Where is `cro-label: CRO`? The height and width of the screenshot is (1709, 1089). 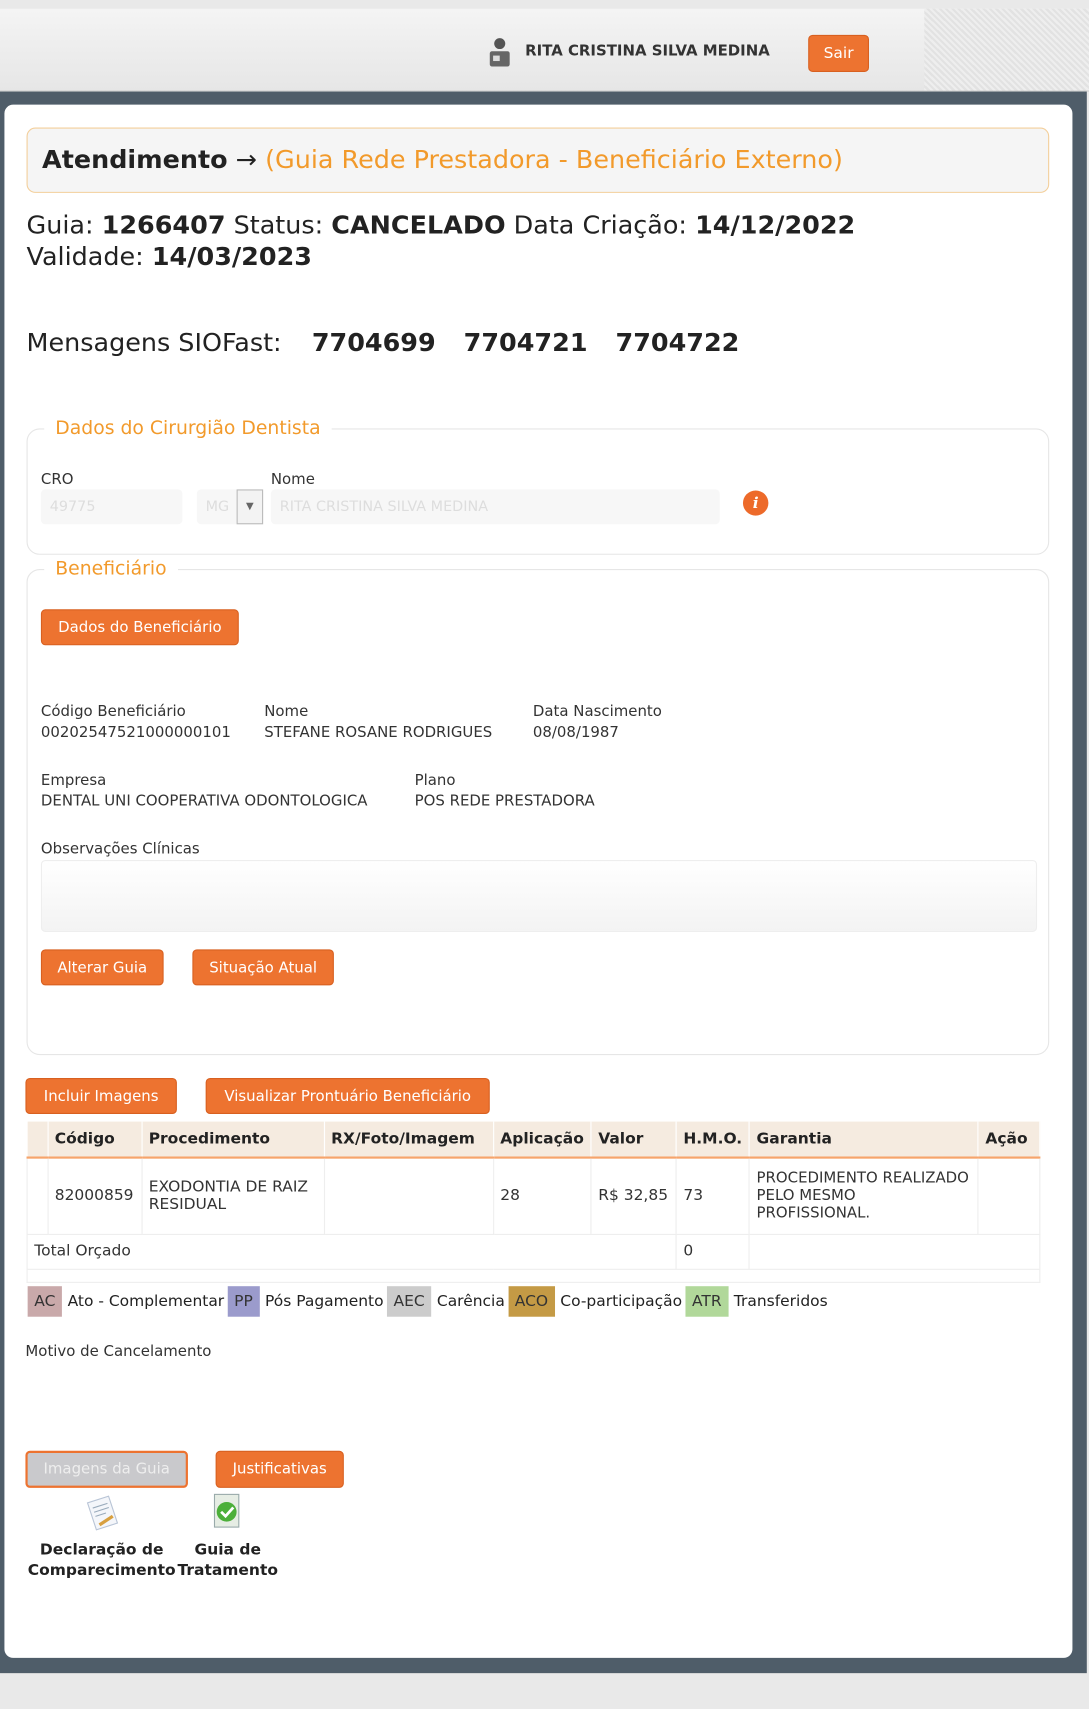 cro-label: CRO is located at coordinates (57, 479).